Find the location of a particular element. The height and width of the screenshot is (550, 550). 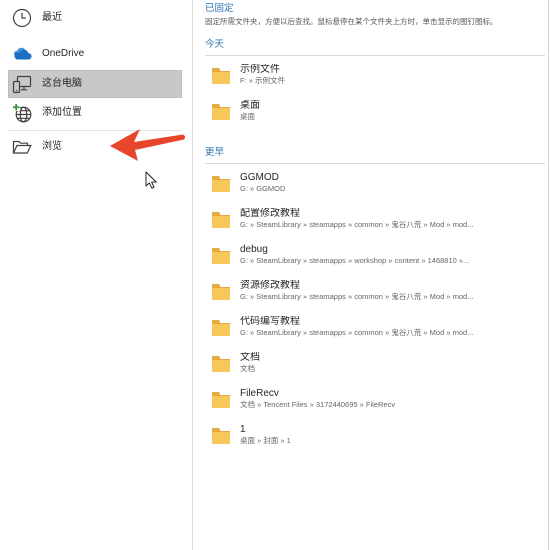

open-folder-icon is located at coordinates (22, 147).